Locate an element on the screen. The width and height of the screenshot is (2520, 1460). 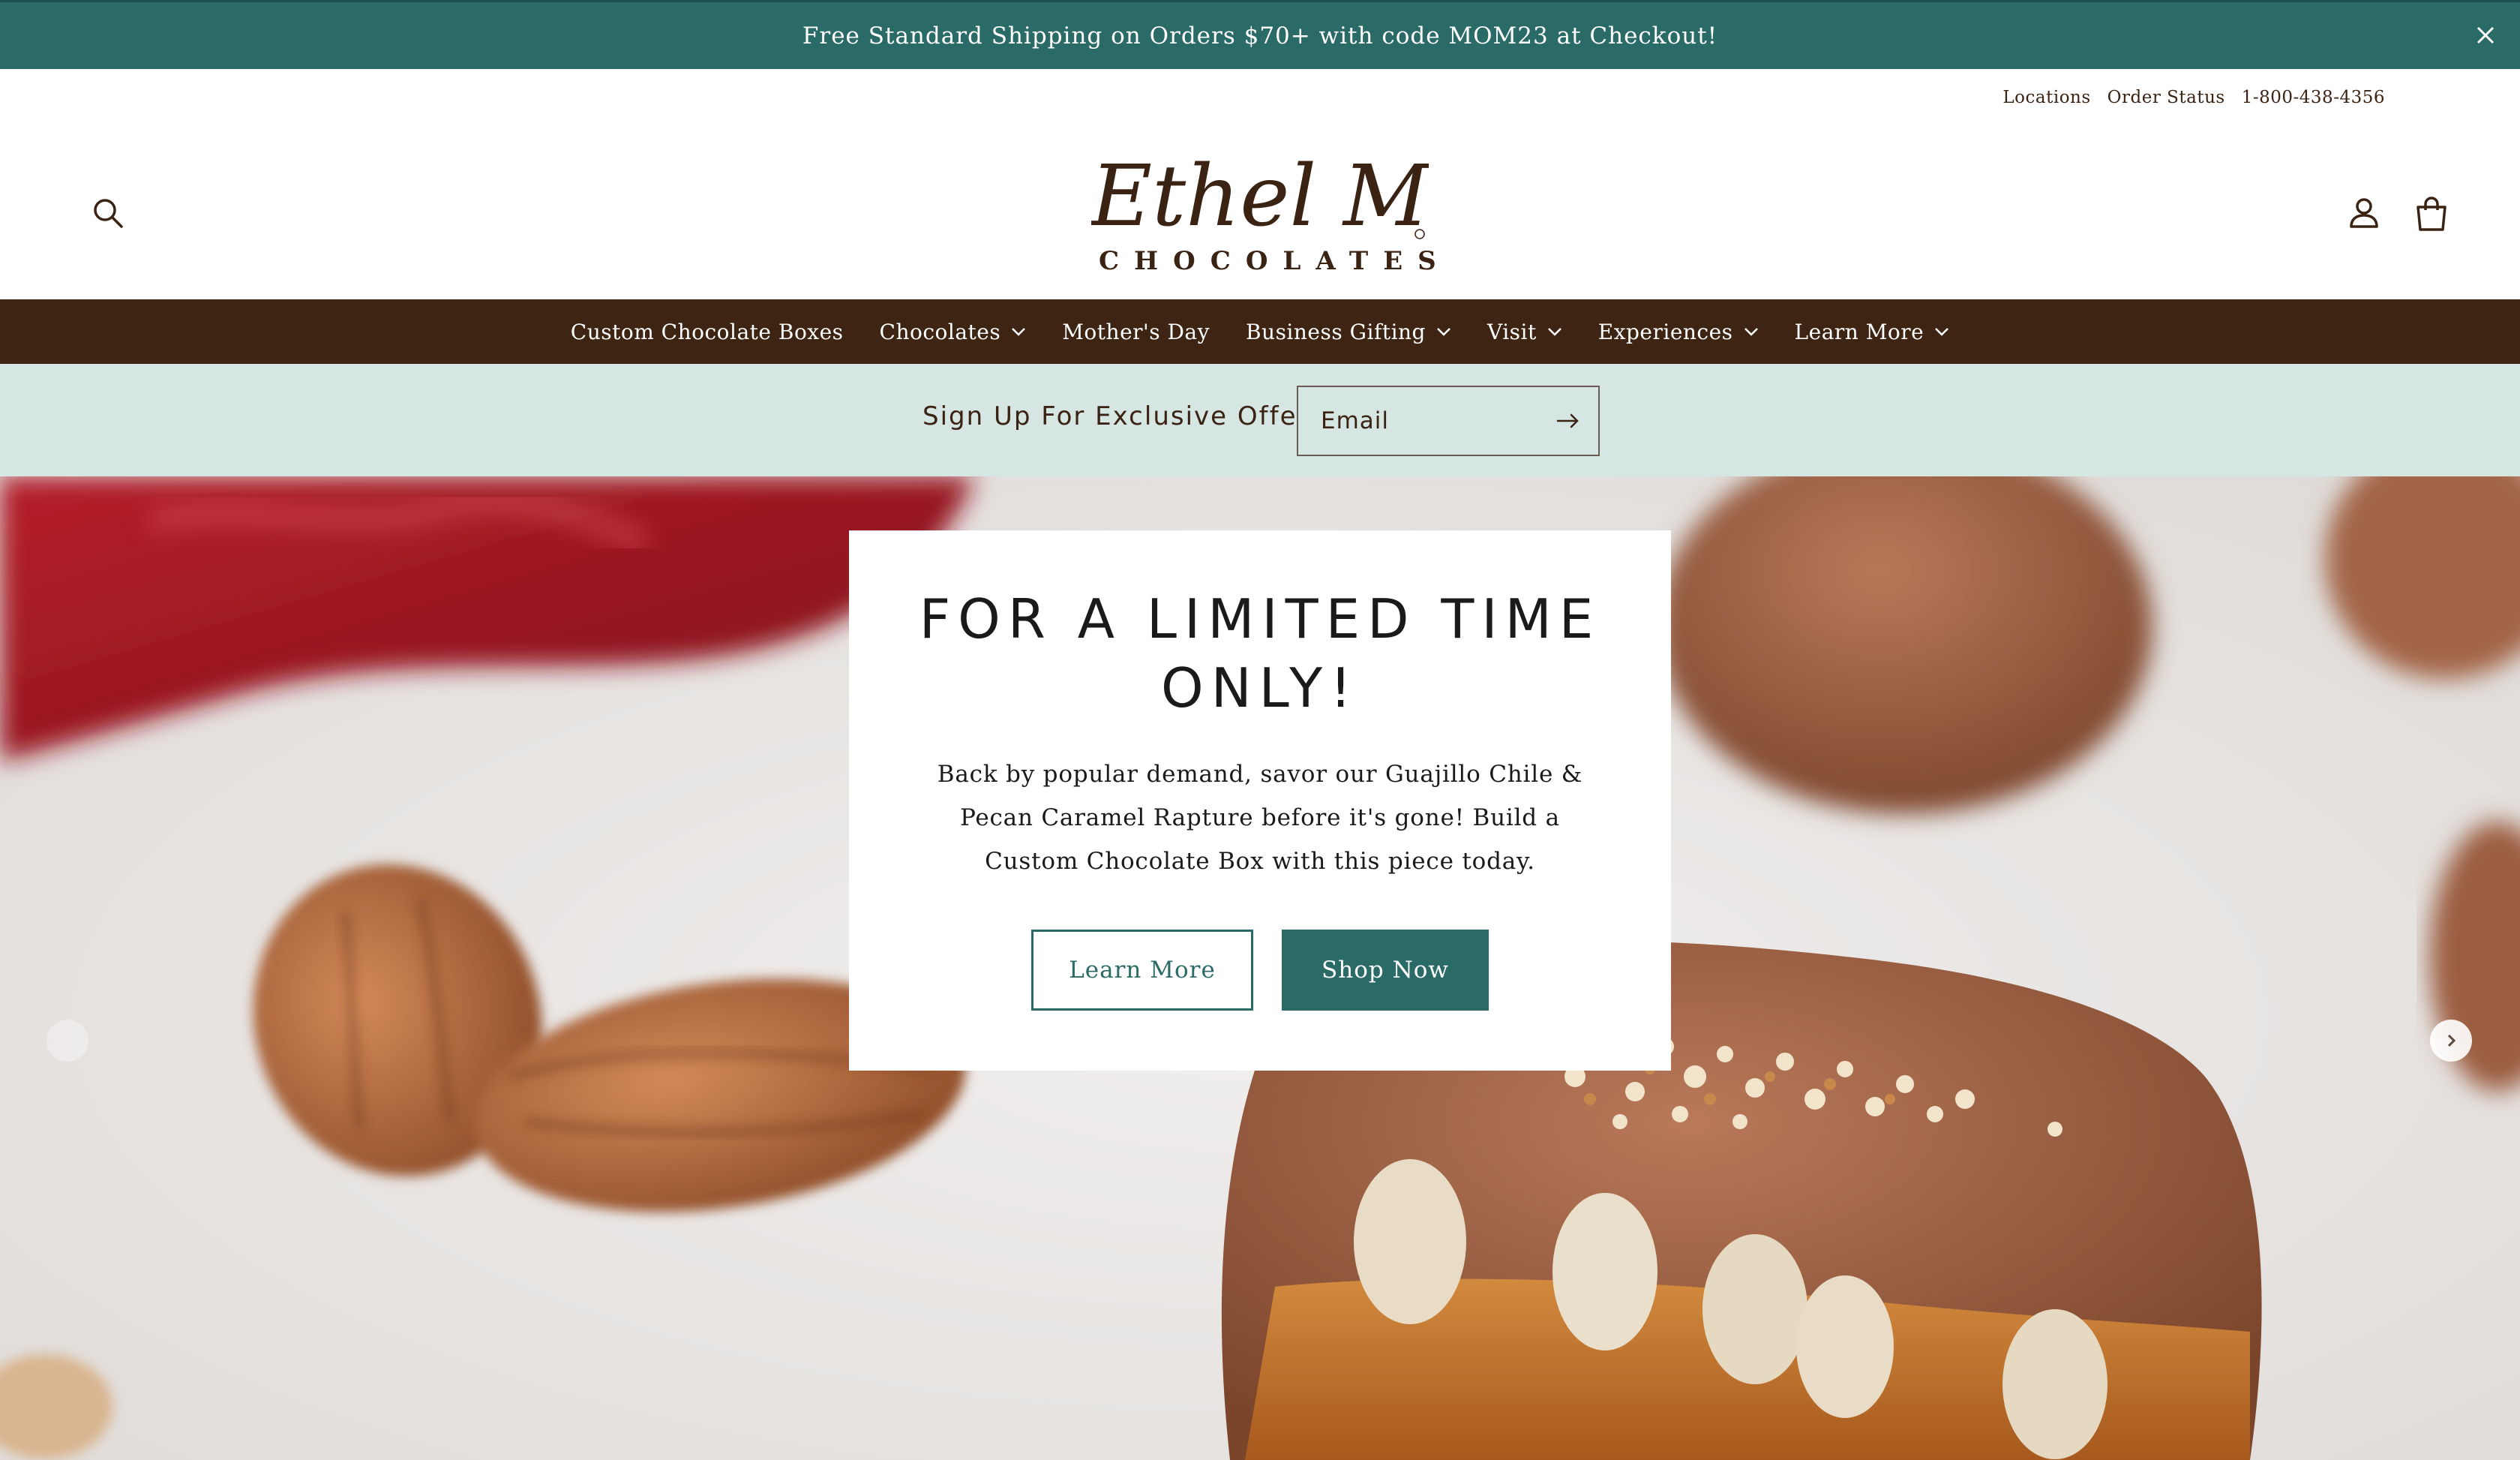
logo: Ethel M CHOCOLATES is located at coordinates (1271, 215).